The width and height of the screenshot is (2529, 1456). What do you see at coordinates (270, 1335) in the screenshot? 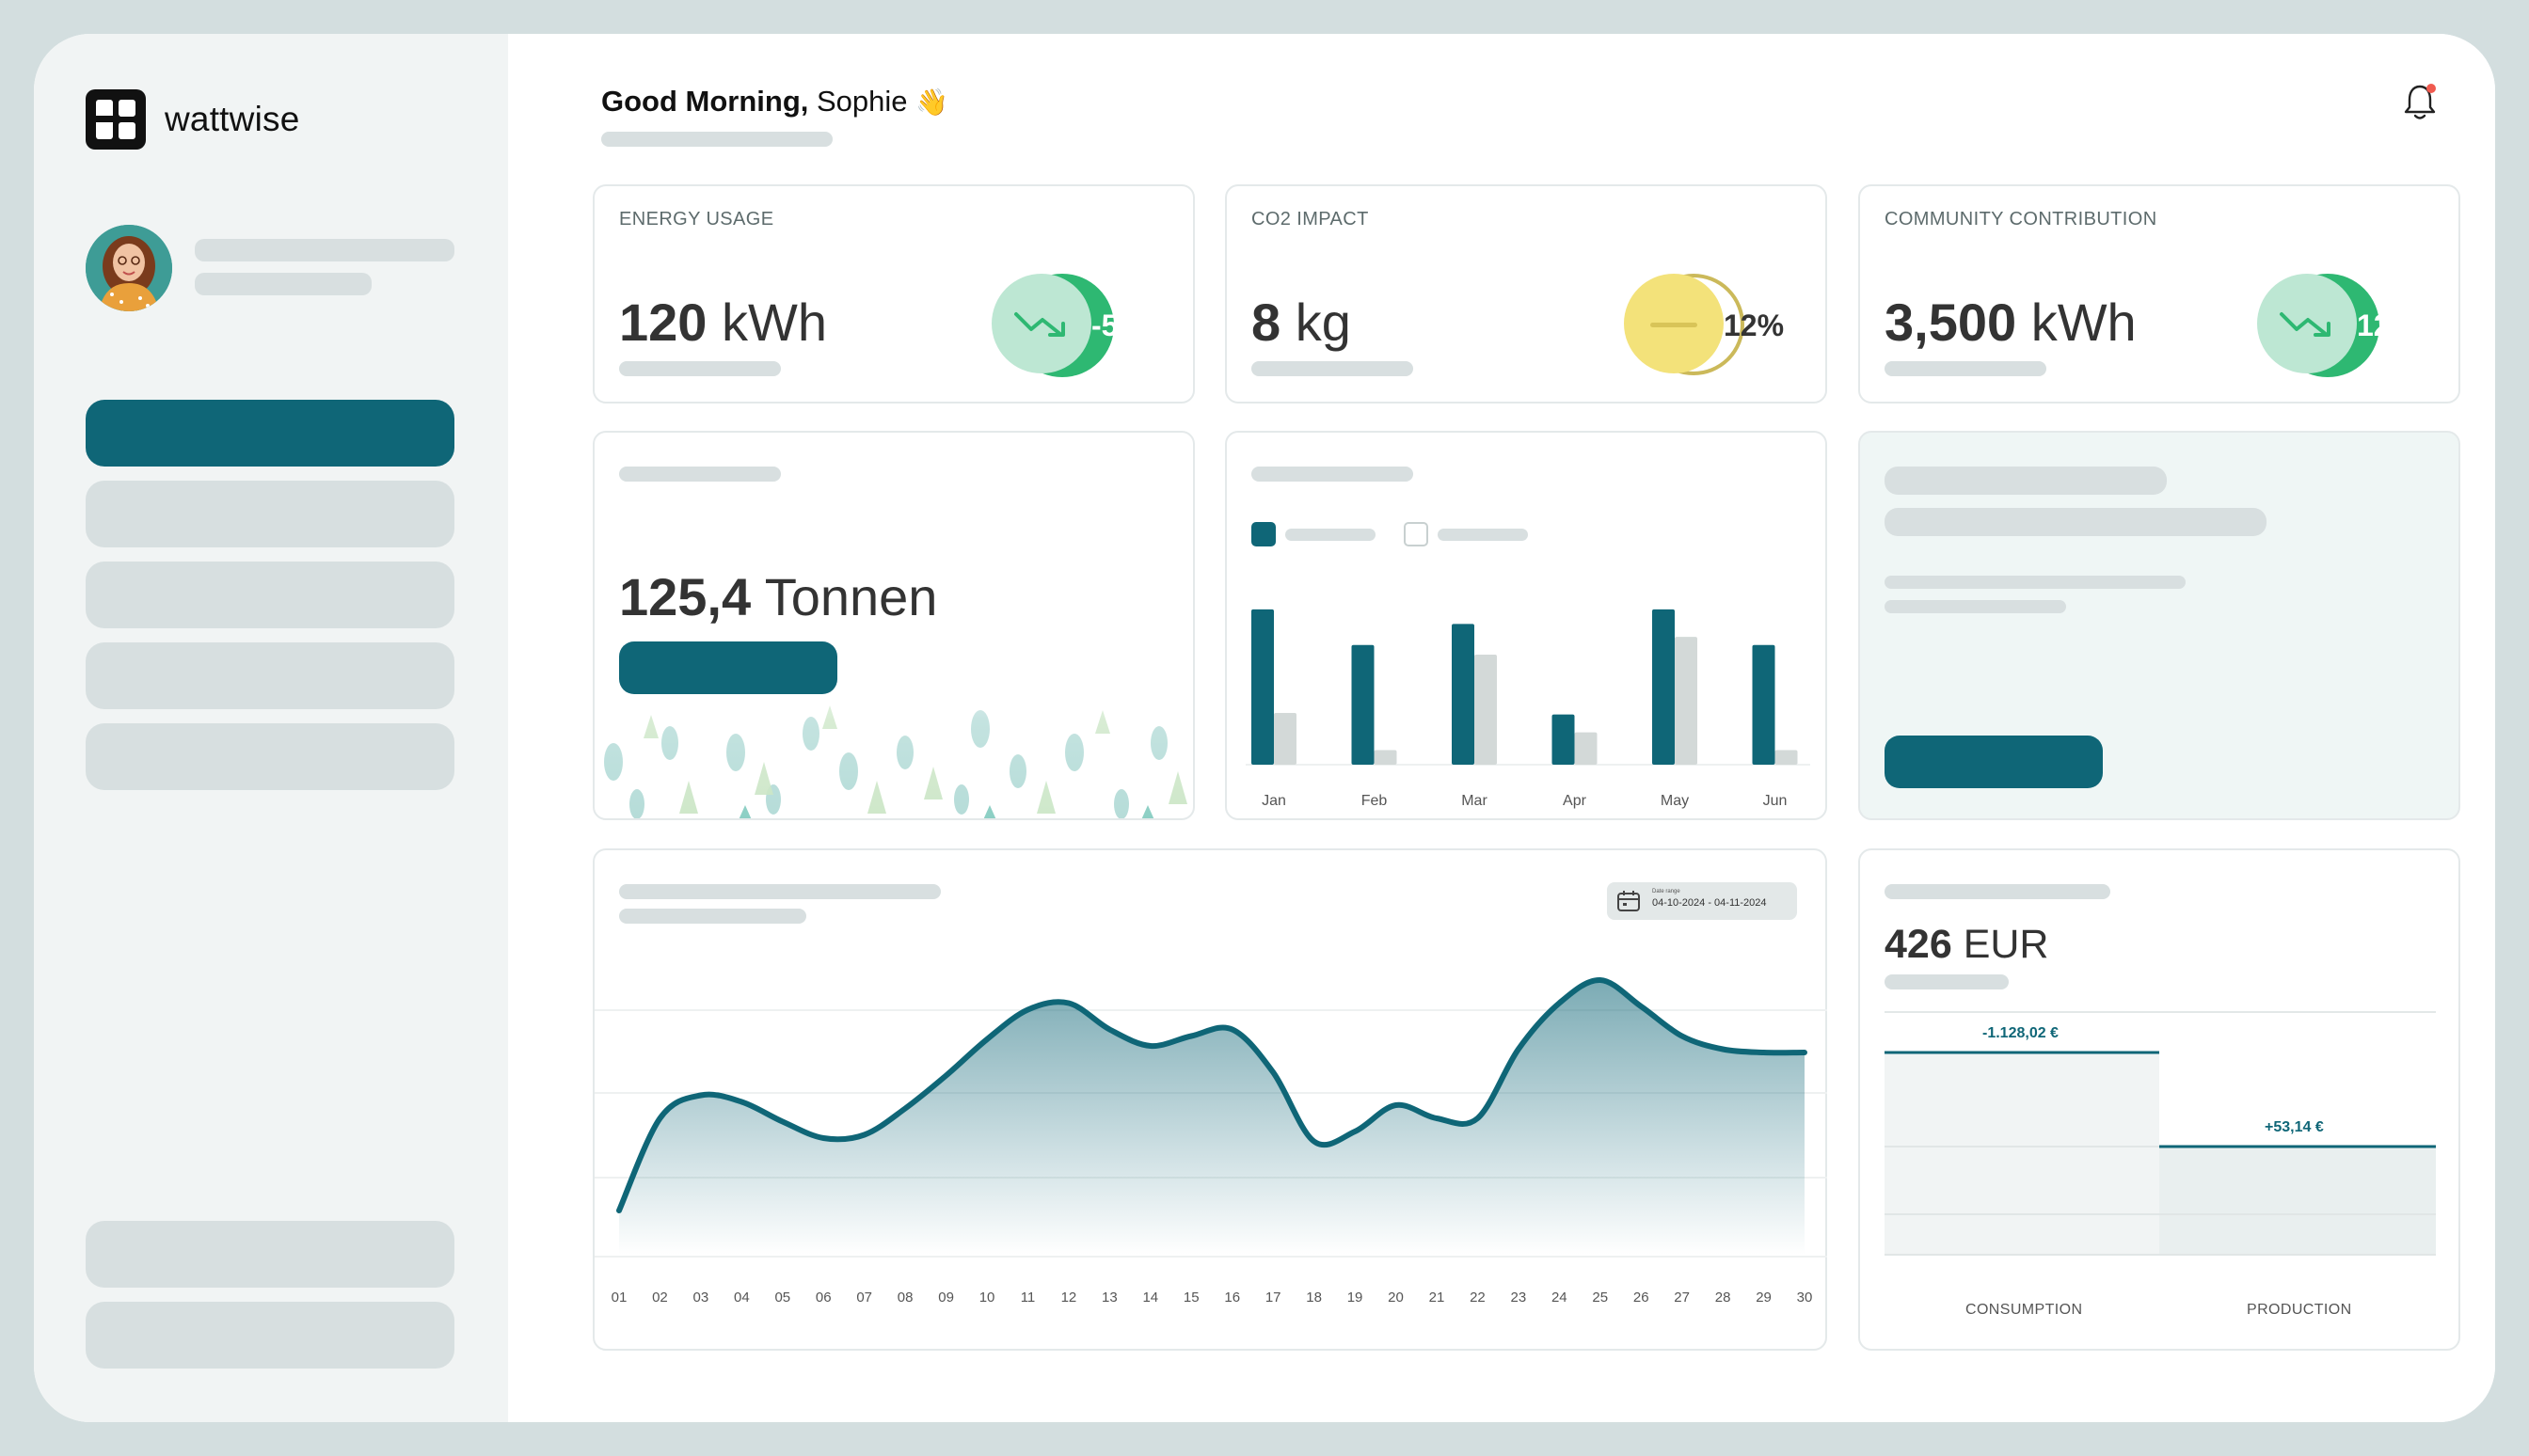
I see `nav-item-logout` at bounding box center [270, 1335].